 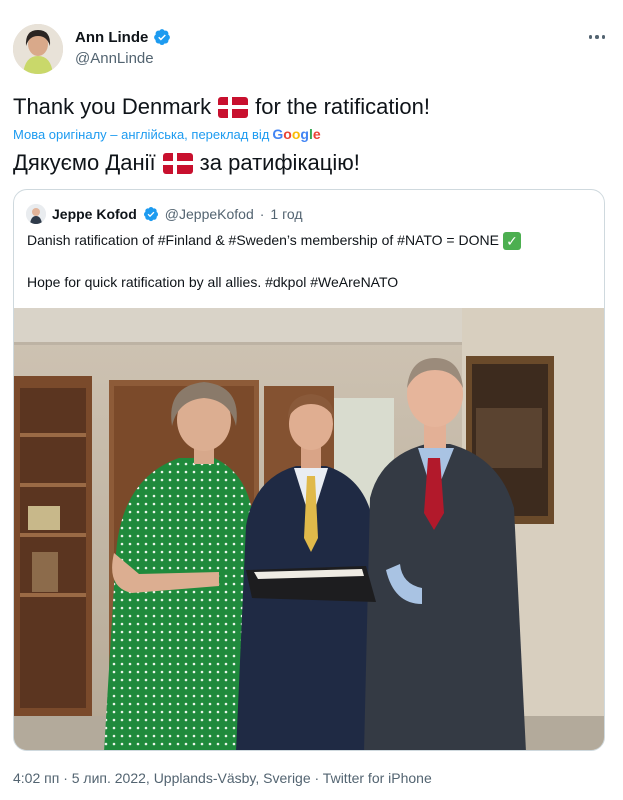 What do you see at coordinates (209, 214) in the screenshot?
I see `quote-author-handle: @JeppeKofod` at bounding box center [209, 214].